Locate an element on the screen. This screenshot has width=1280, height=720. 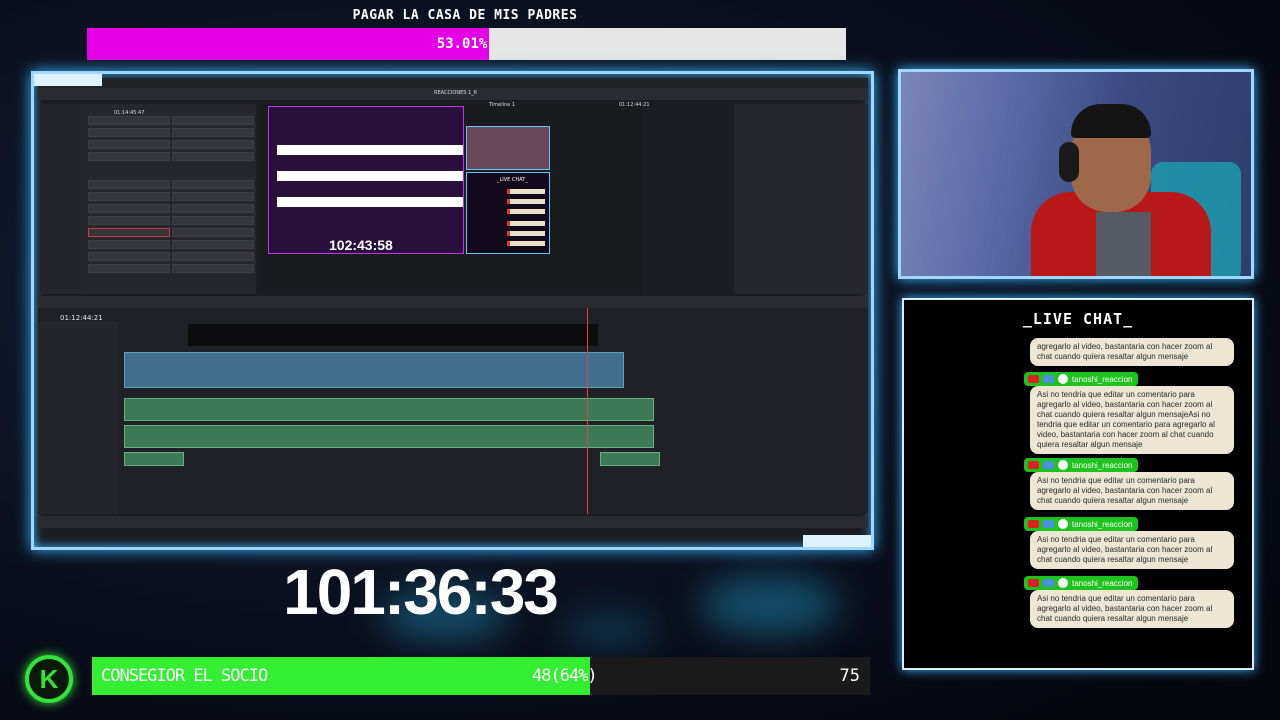
timeline-timecode: 01:12:44:21 is located at coordinates (81, 318).